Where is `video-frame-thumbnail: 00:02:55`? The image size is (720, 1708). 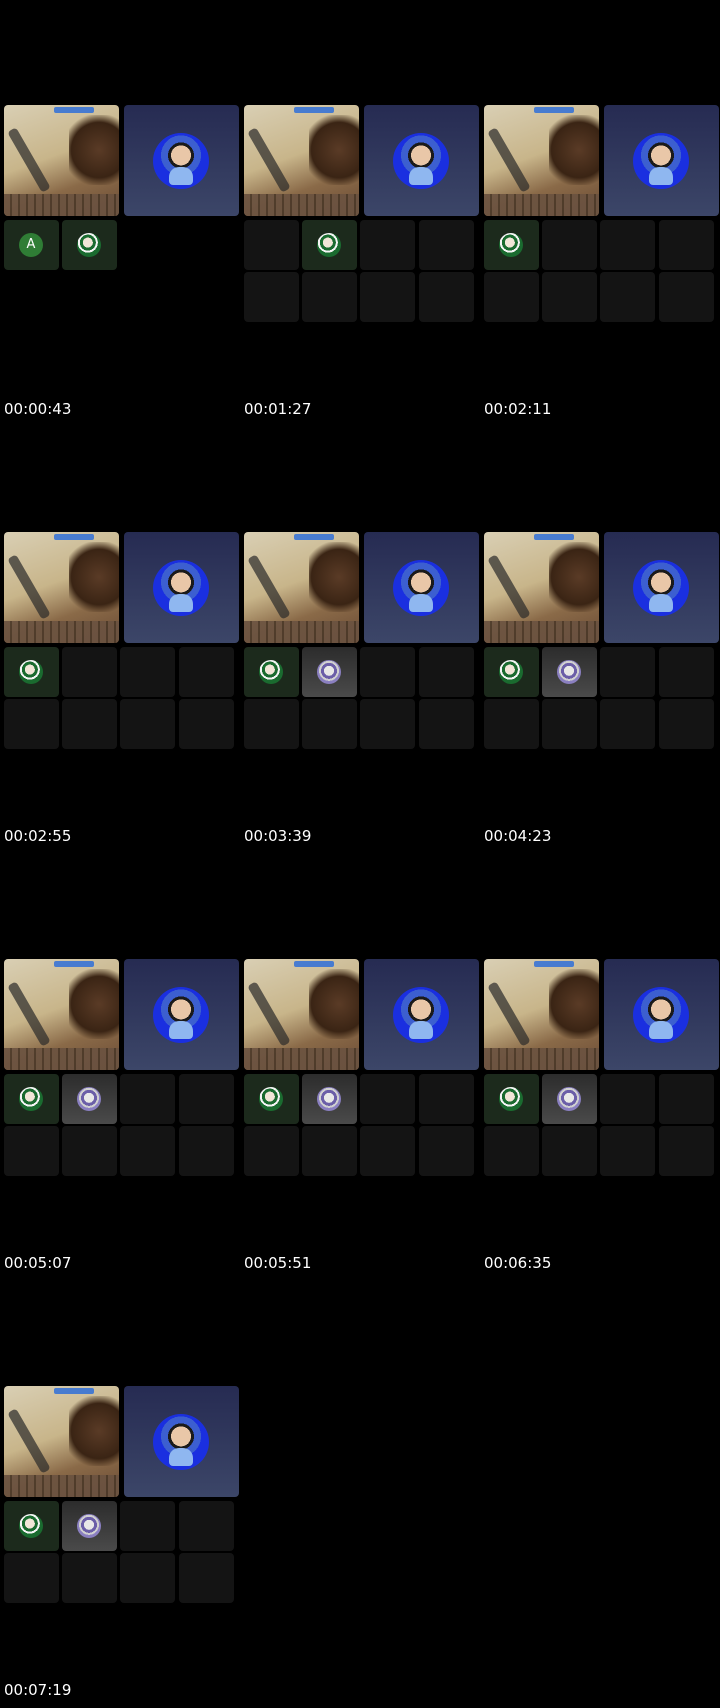
video-frame-thumbnail: 00:02:55 is located at coordinates (120, 640).